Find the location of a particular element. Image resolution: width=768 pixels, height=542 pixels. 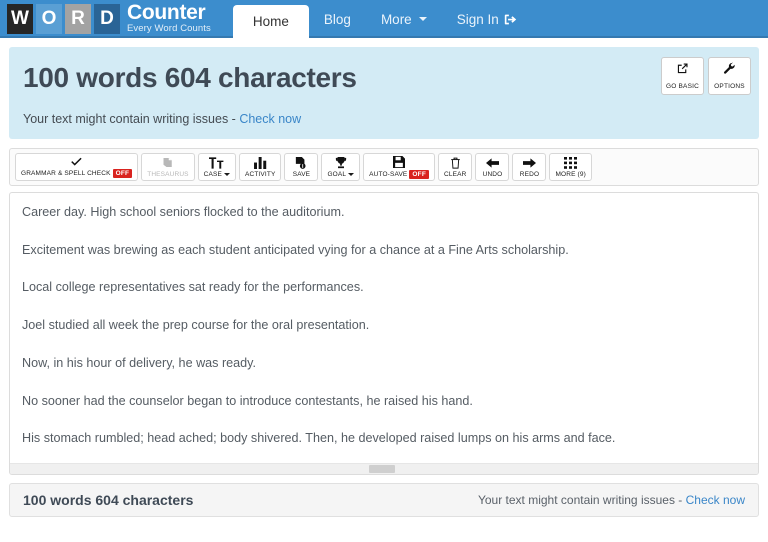

trash-icon is located at coordinates (455, 162).